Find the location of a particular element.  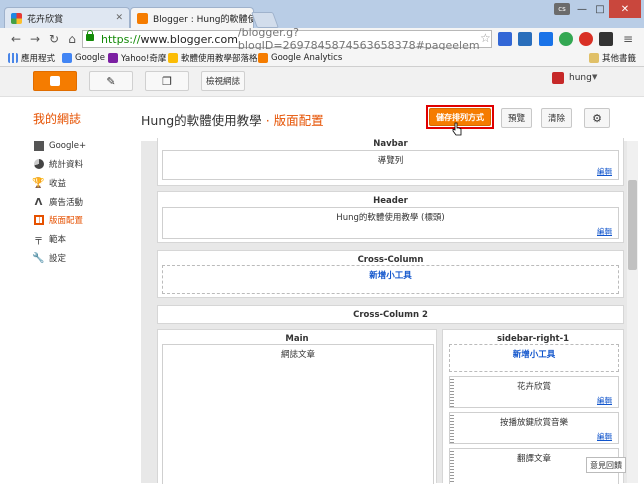

page-title: Hung的軟體使用教學 · 版面配置 is located at coordinates (232, 119).